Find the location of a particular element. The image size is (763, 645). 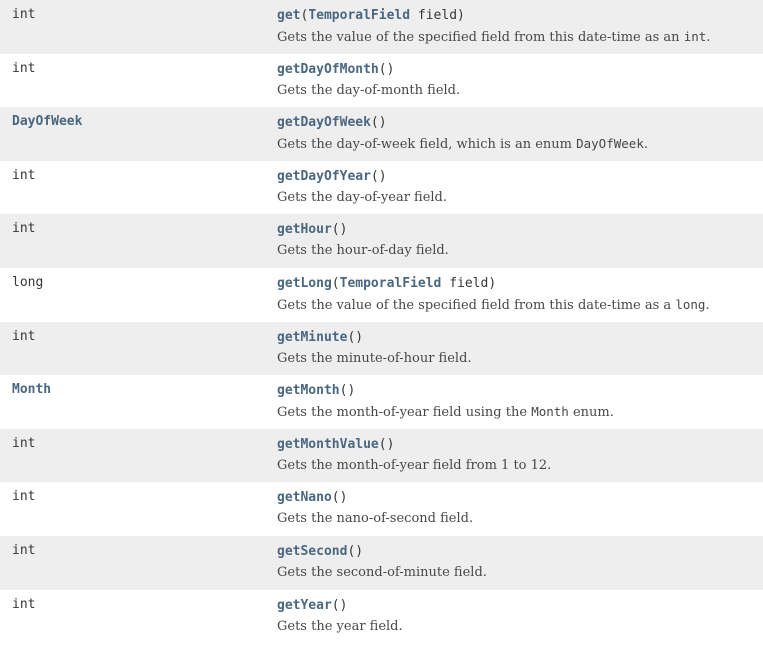

method-signature: getMonthValue() is located at coordinates (336, 444).